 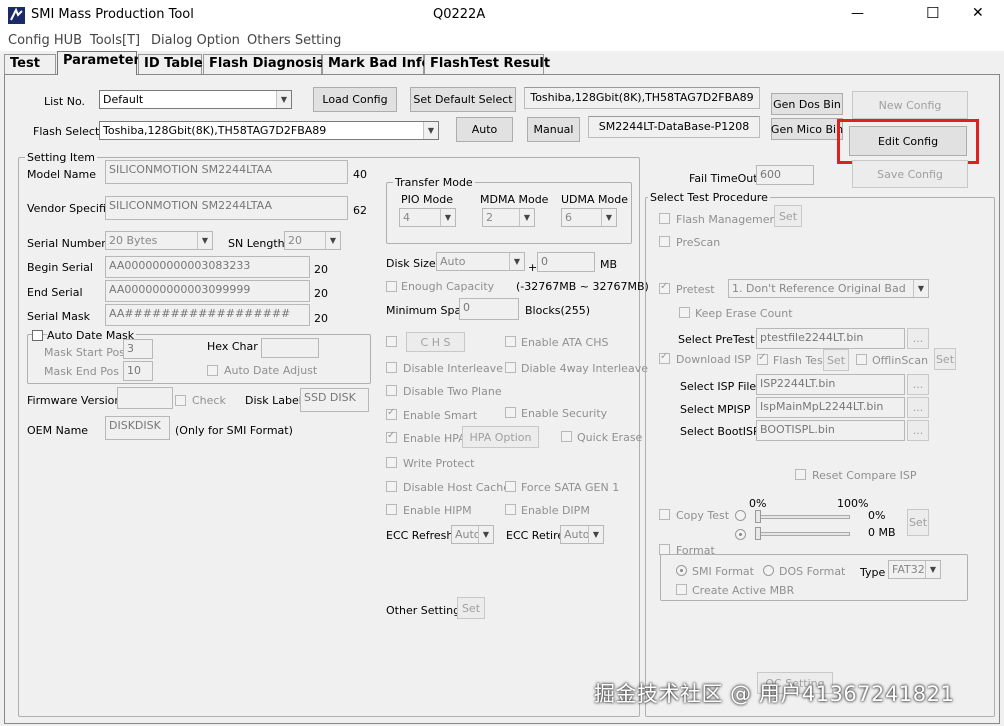 I want to click on copy-test-slider-bottom, so click(x=803, y=534).